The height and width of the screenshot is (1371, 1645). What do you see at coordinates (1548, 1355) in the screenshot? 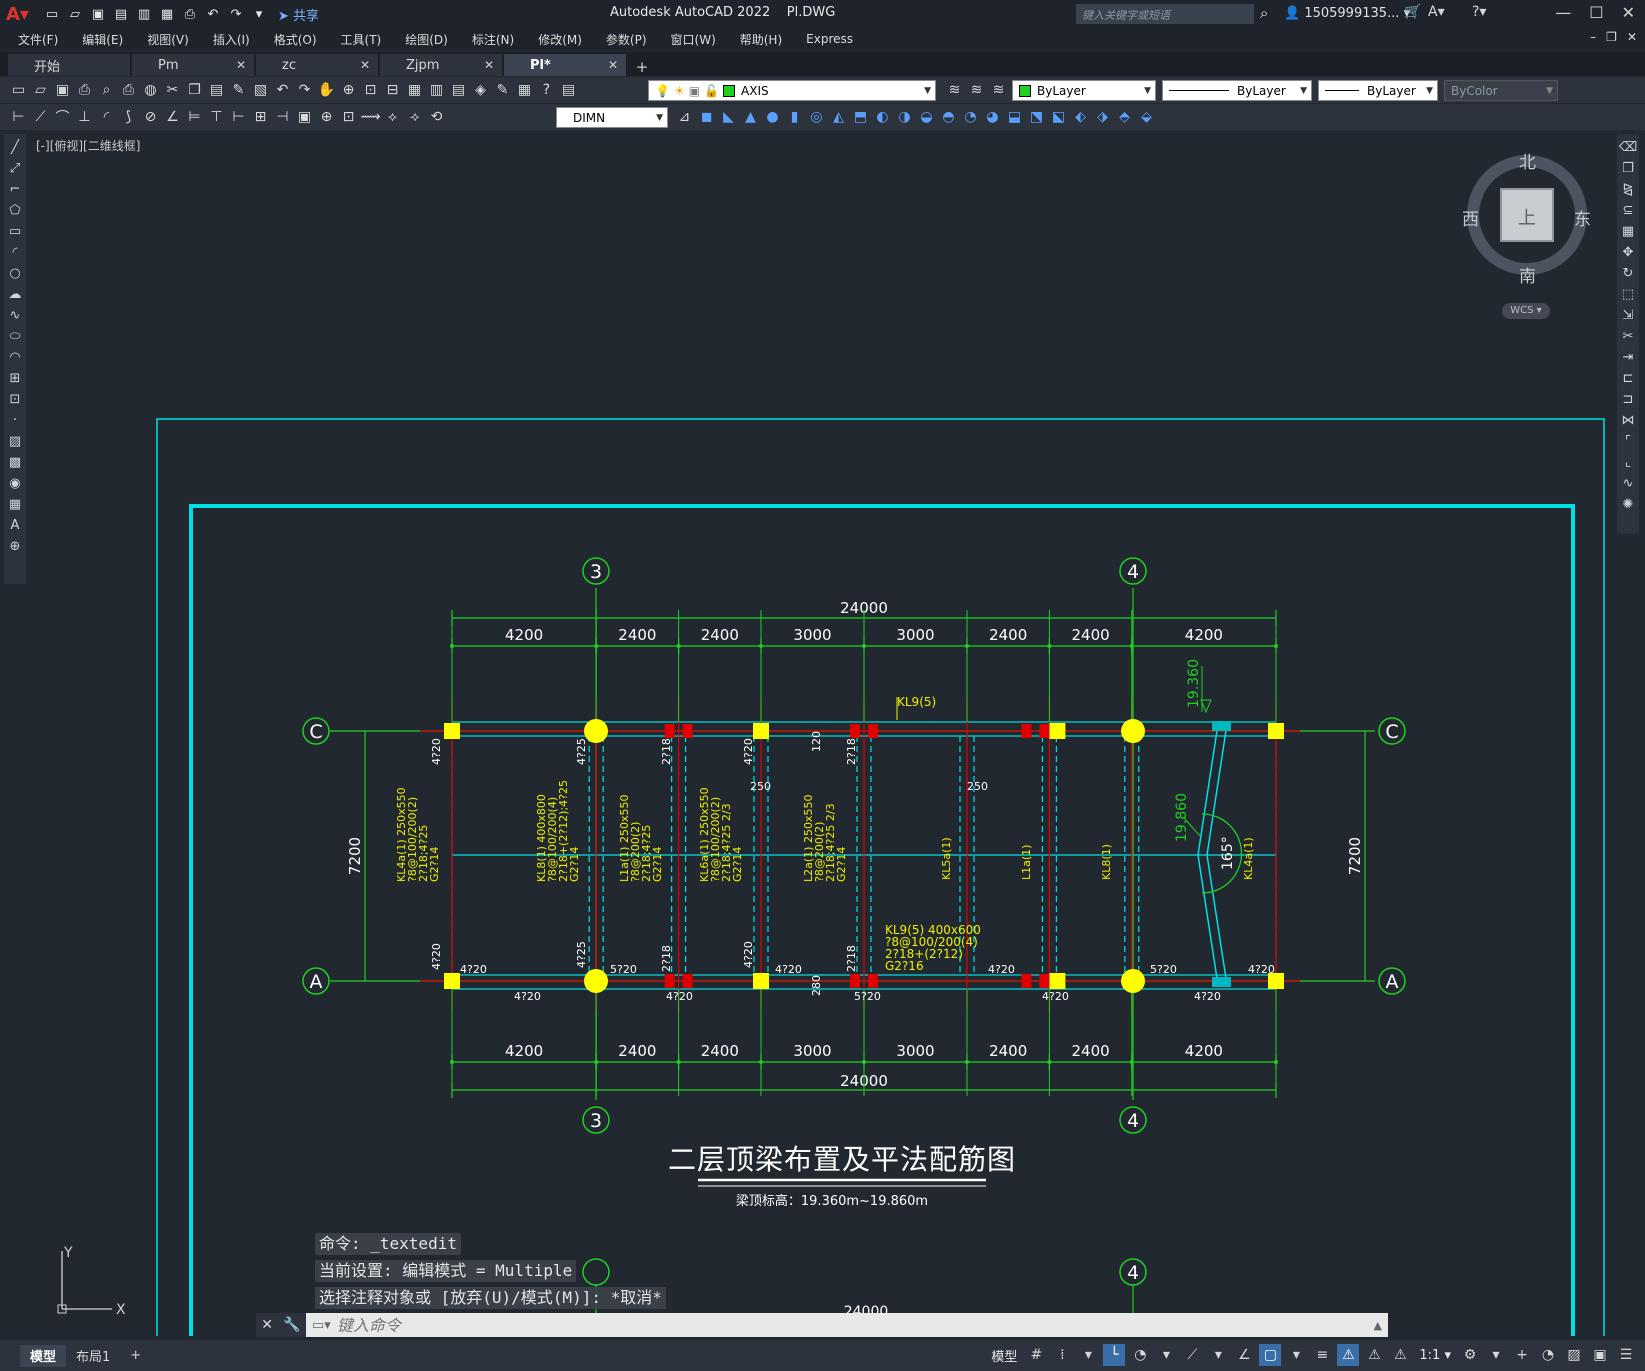
I see `isolate-objects-icon: ◔` at bounding box center [1548, 1355].